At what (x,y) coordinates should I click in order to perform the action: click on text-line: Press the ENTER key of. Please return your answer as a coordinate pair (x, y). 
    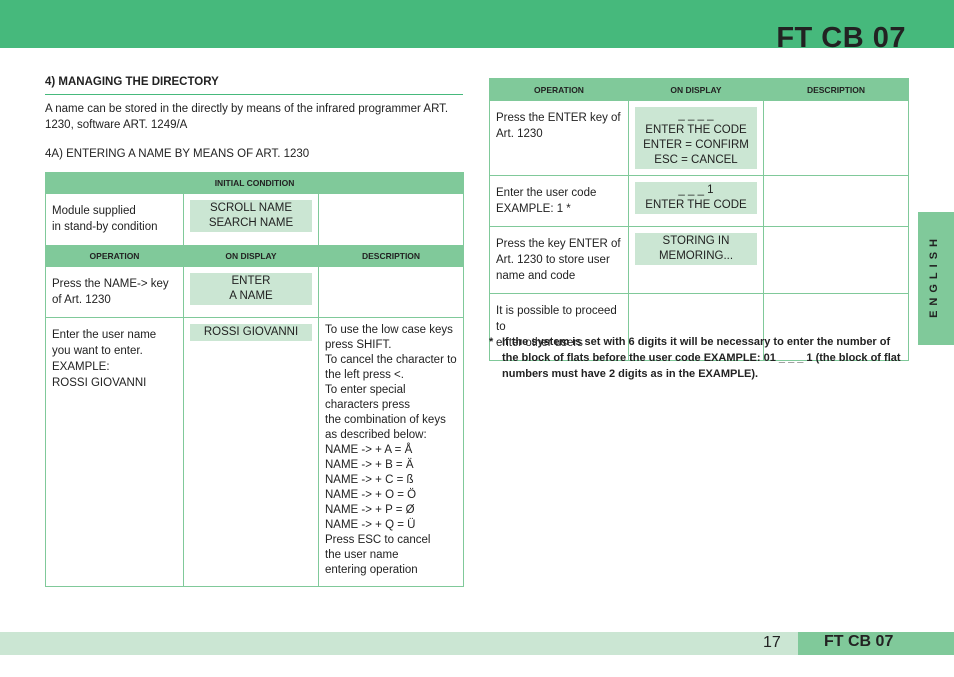
    Looking at the image, I should click on (558, 118).